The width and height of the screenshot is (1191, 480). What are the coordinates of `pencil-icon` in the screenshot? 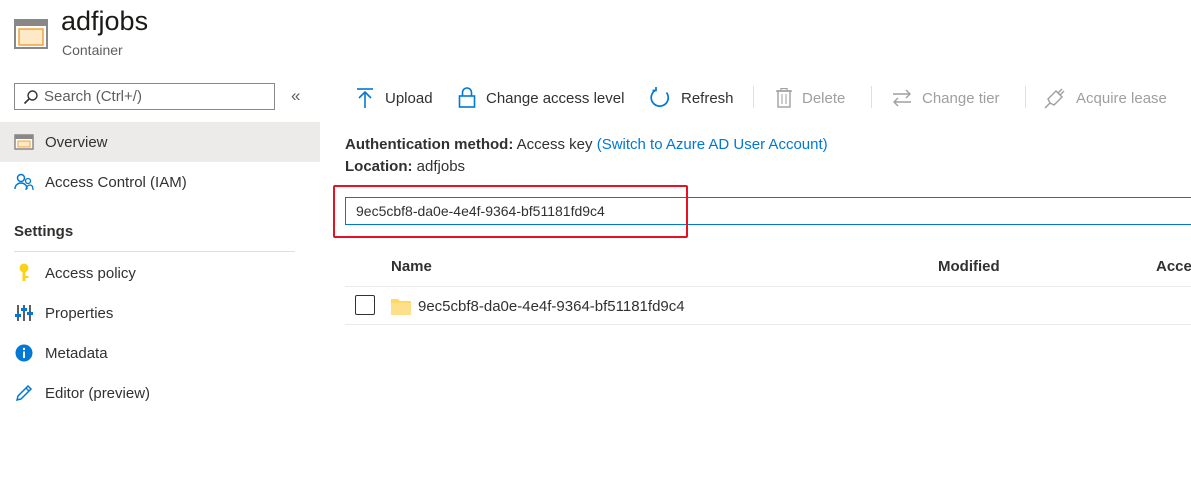 It's located at (24, 393).